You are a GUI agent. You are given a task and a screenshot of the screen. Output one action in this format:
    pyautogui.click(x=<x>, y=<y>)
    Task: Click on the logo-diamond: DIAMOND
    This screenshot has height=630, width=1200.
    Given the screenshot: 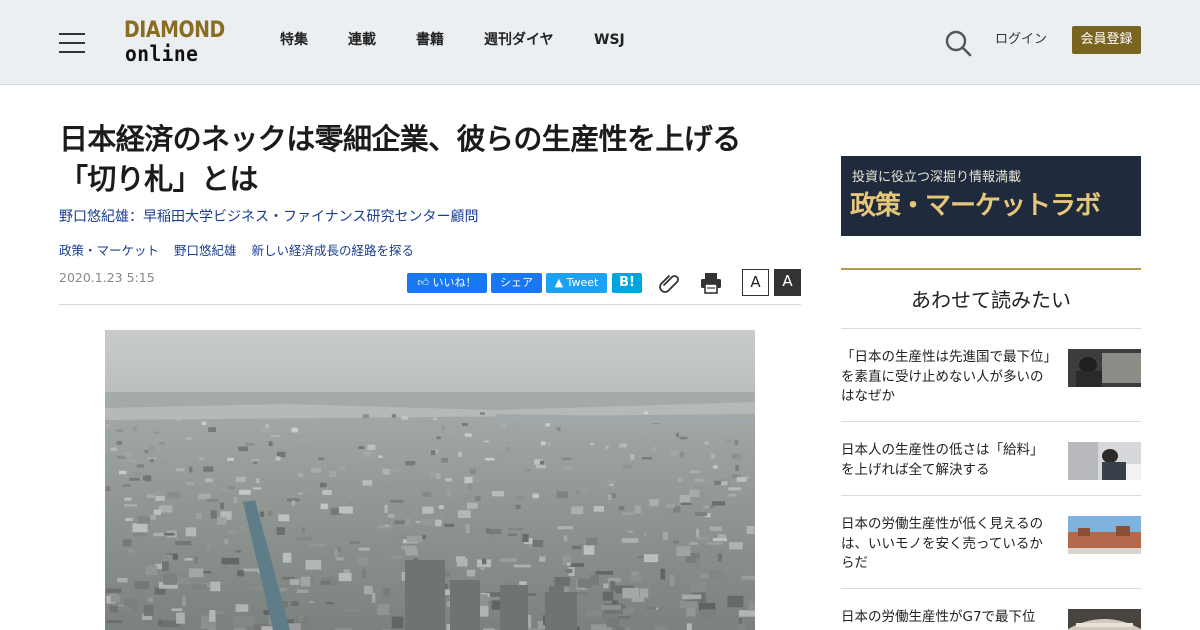 What is the action you would take?
    pyautogui.click(x=174, y=30)
    